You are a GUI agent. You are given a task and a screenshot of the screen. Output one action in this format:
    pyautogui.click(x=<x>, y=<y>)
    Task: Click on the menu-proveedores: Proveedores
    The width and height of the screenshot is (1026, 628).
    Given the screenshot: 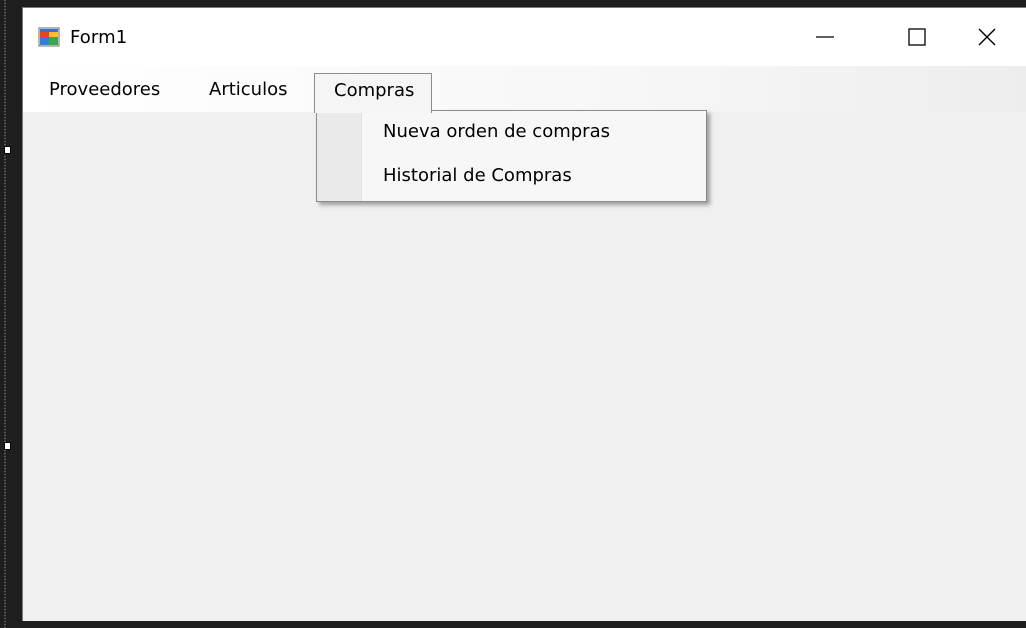 What is the action you would take?
    pyautogui.click(x=104, y=90)
    